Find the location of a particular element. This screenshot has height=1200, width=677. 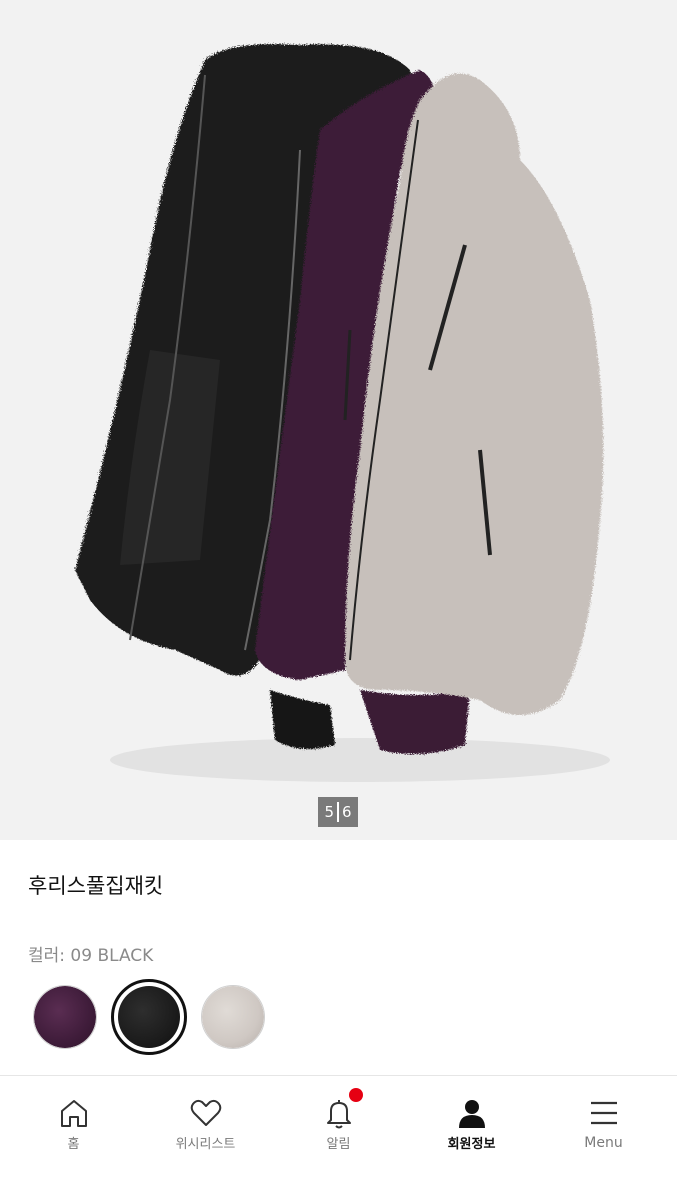

nav-item-notifications: 알림 is located at coordinates (338, 1126).